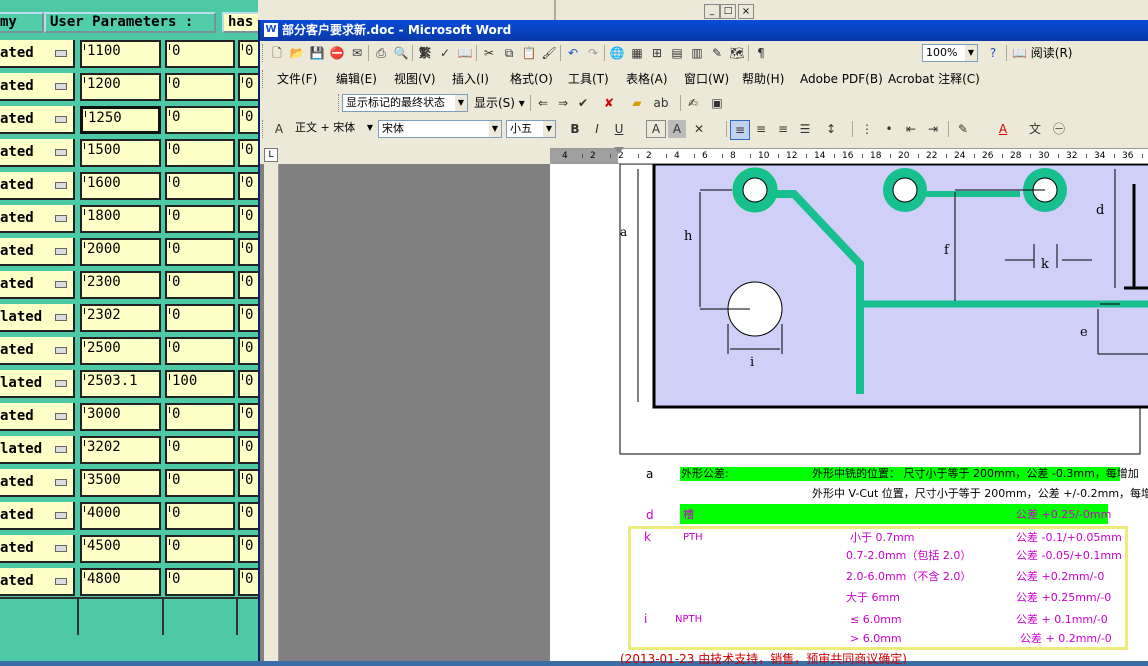 The image size is (1148, 666). Describe the element at coordinates (728, 11) in the screenshot. I see `maximize-icon: □` at that location.